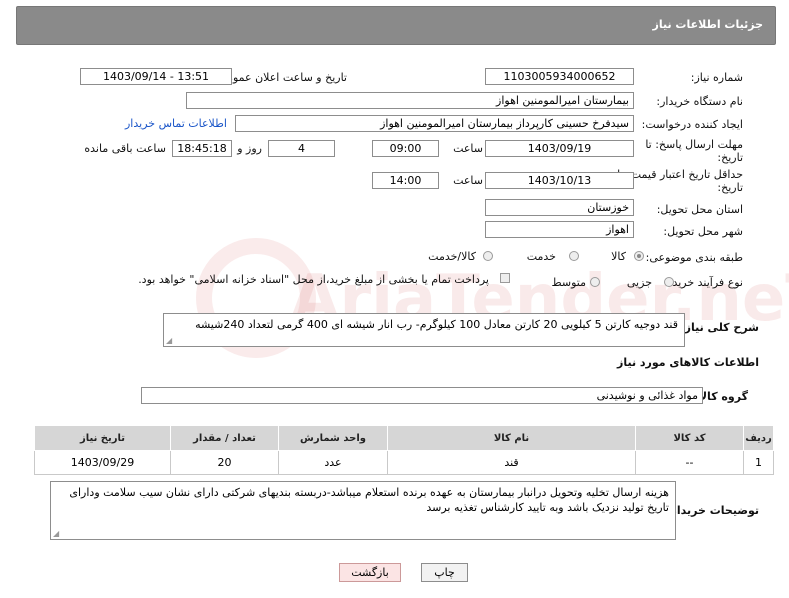 The image size is (789, 598). I want to click on province-label: استان محل تحویل:, so click(699, 209).